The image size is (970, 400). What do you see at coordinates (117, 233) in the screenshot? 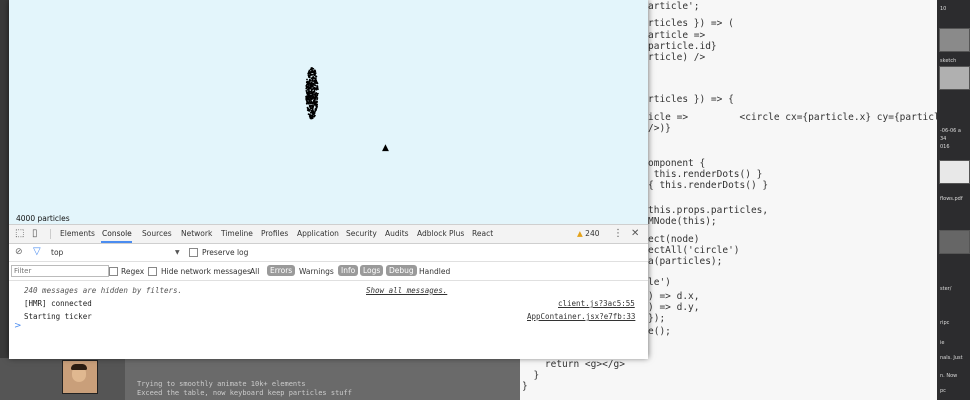
I see `tab-console: Console` at bounding box center [117, 233].